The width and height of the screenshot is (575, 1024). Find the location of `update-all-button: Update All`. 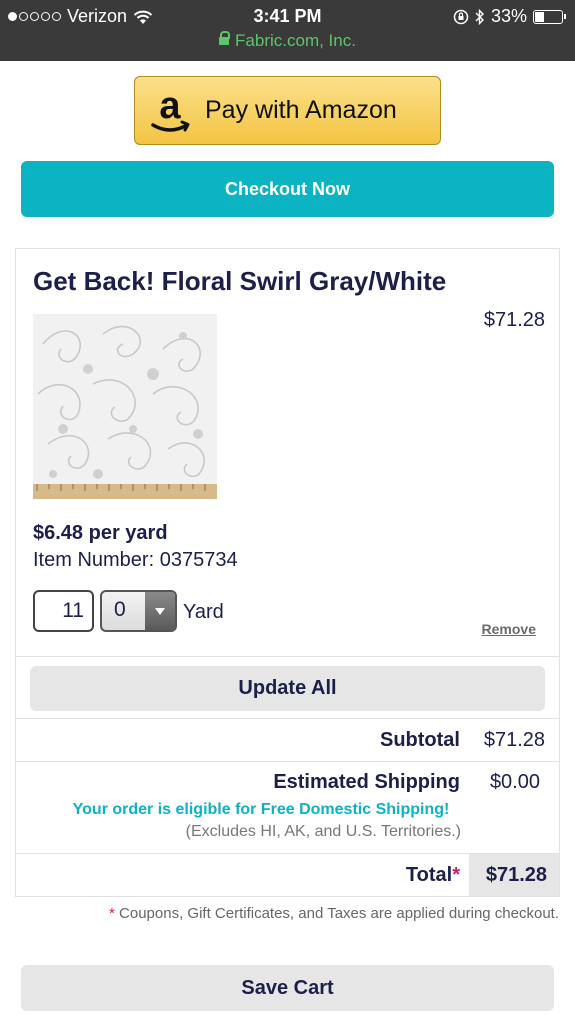

update-all-button: Update All is located at coordinates (287, 688).